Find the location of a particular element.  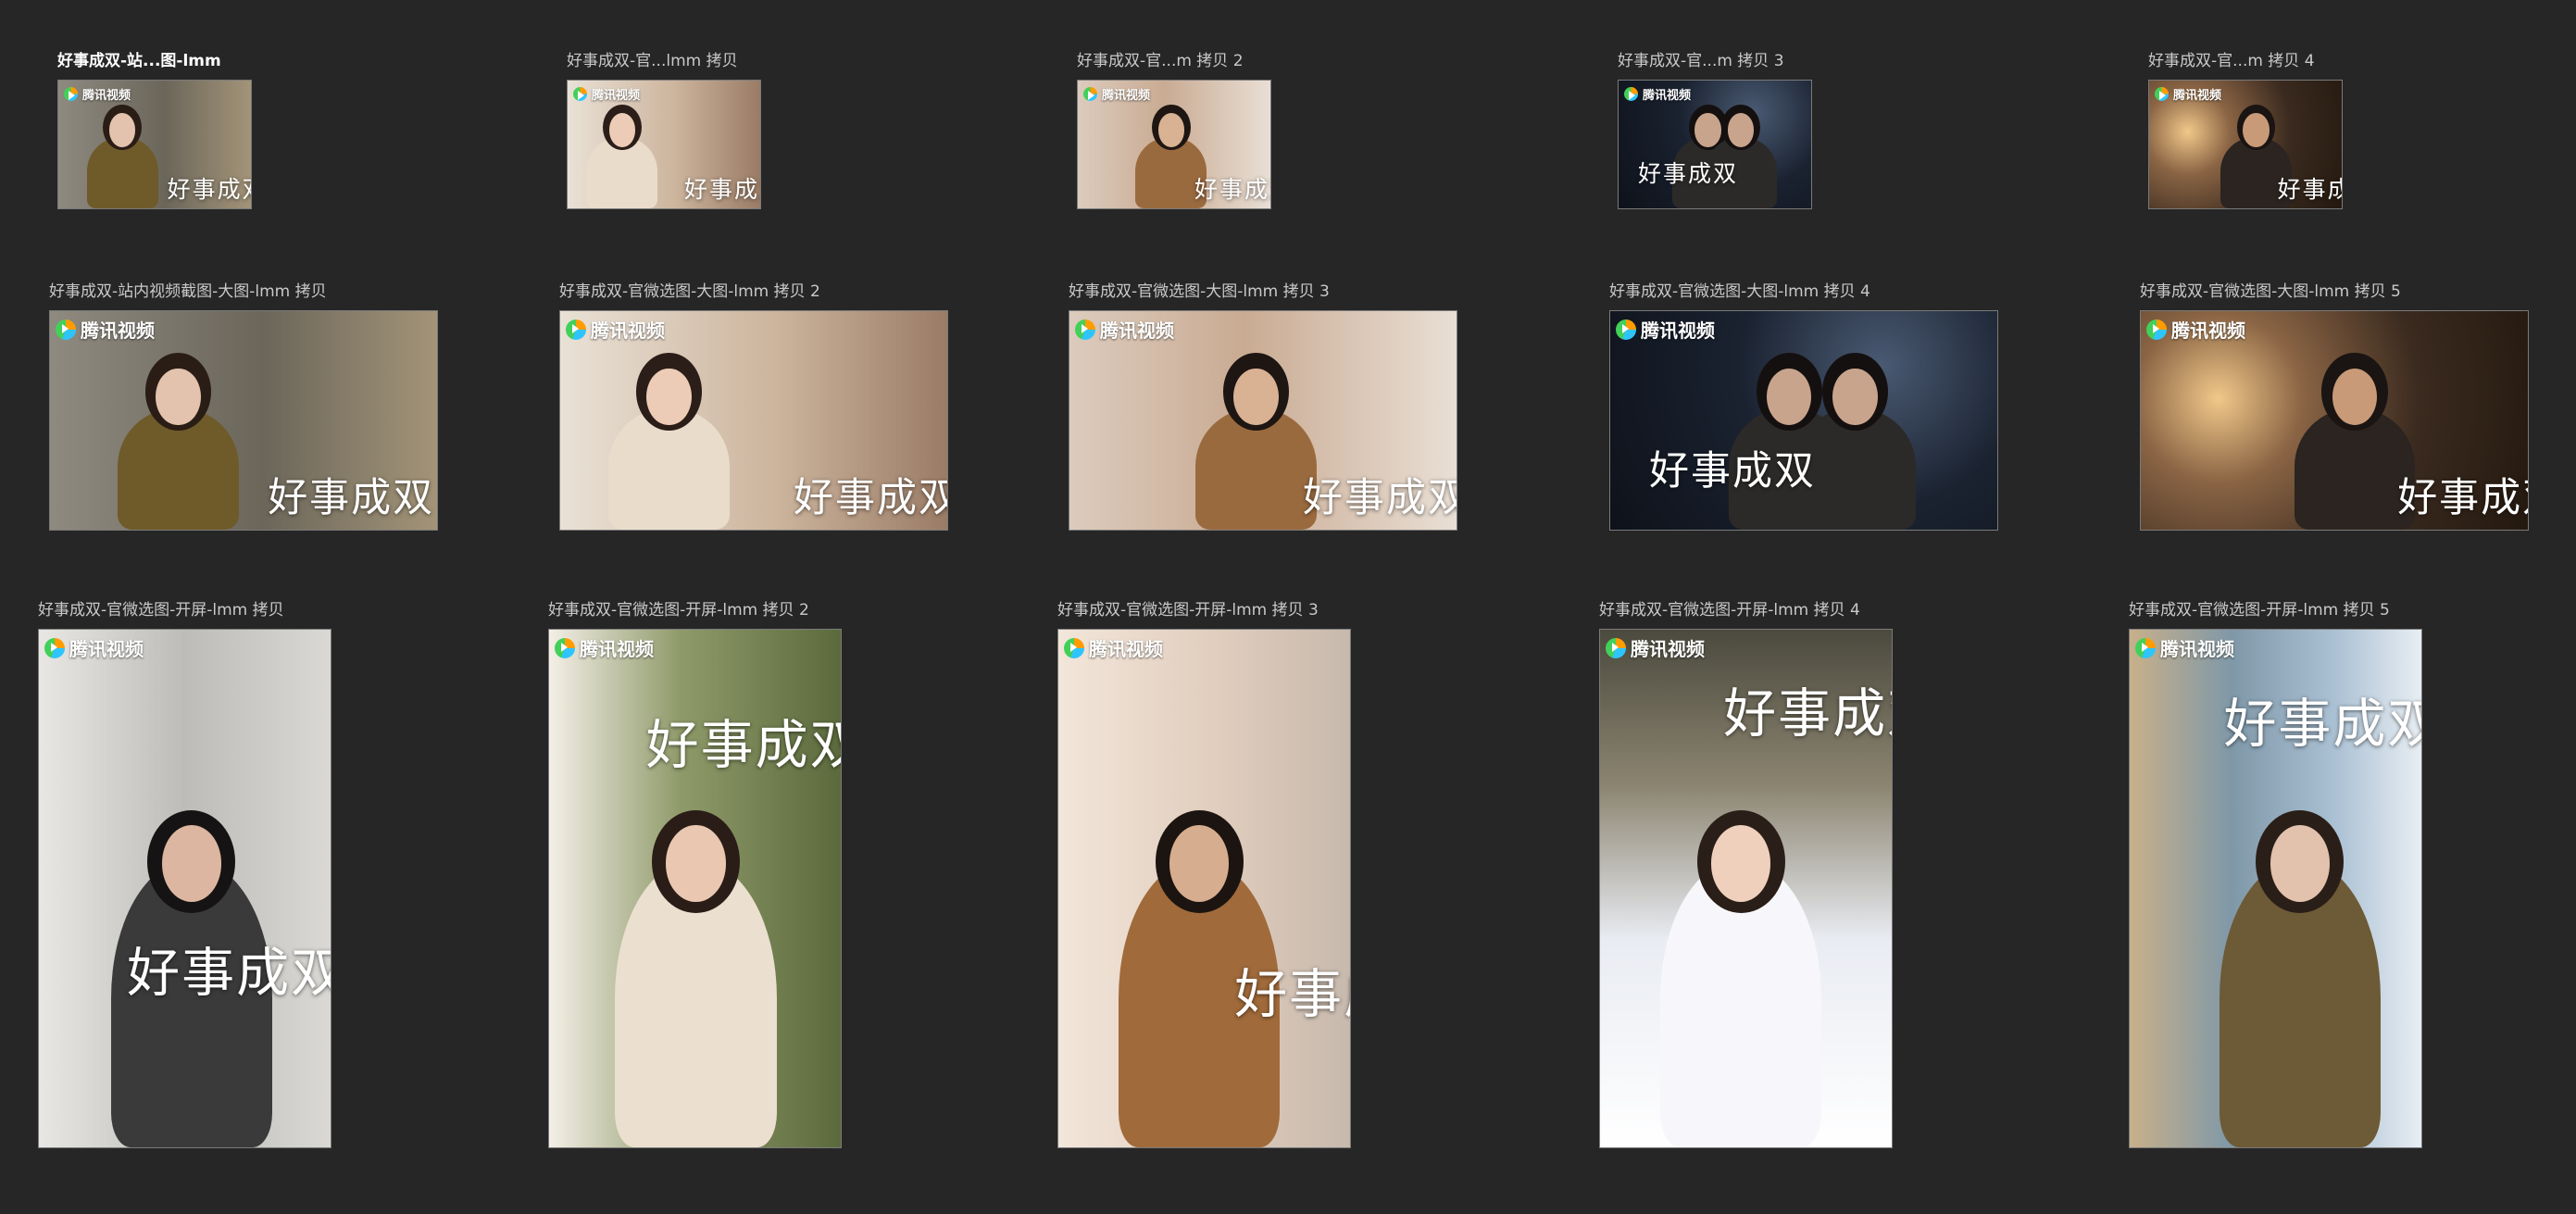

artboard-thumb: 好事成双-官微选图-开屏-lmm 拷贝 腾讯视频 好事成双 is located at coordinates (185, 875).